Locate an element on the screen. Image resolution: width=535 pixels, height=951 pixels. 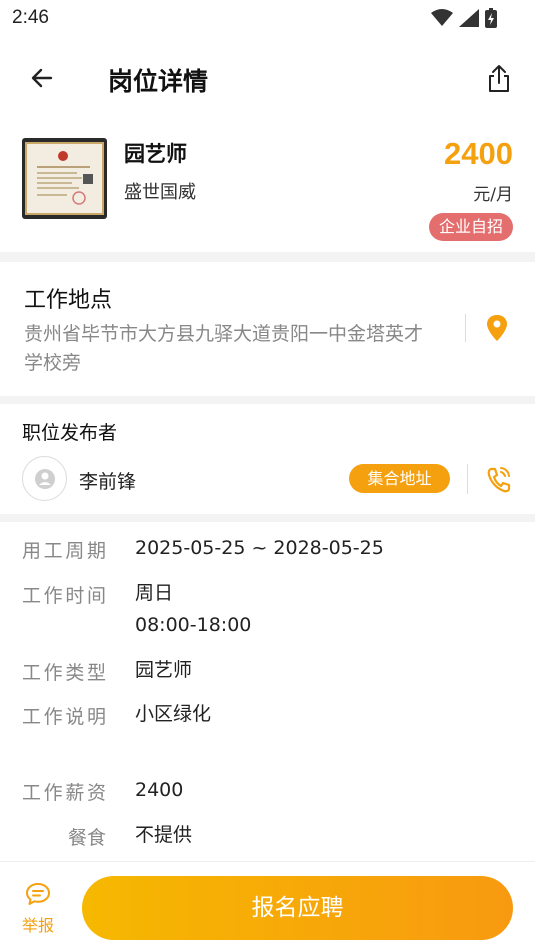
detail-label: 工作时间 is located at coordinates (64, 596).